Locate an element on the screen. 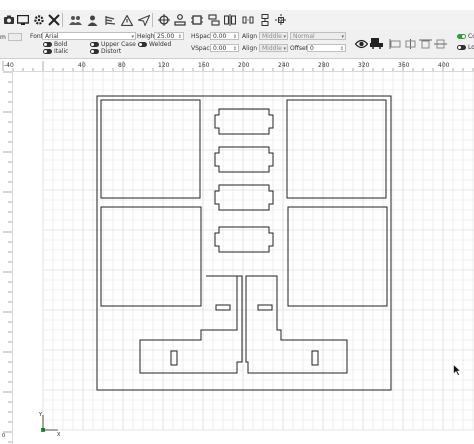 Image resolution: width=474 pixels, height=444 pixels. slot-right-small is located at coordinates (265, 307).